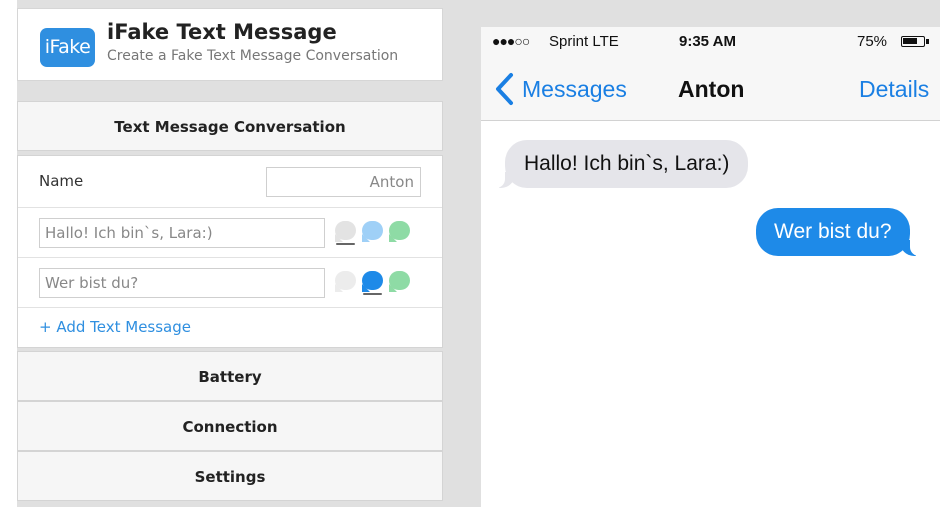  What do you see at coordinates (505, 89) in the screenshot?
I see `chevron-left-icon` at bounding box center [505, 89].